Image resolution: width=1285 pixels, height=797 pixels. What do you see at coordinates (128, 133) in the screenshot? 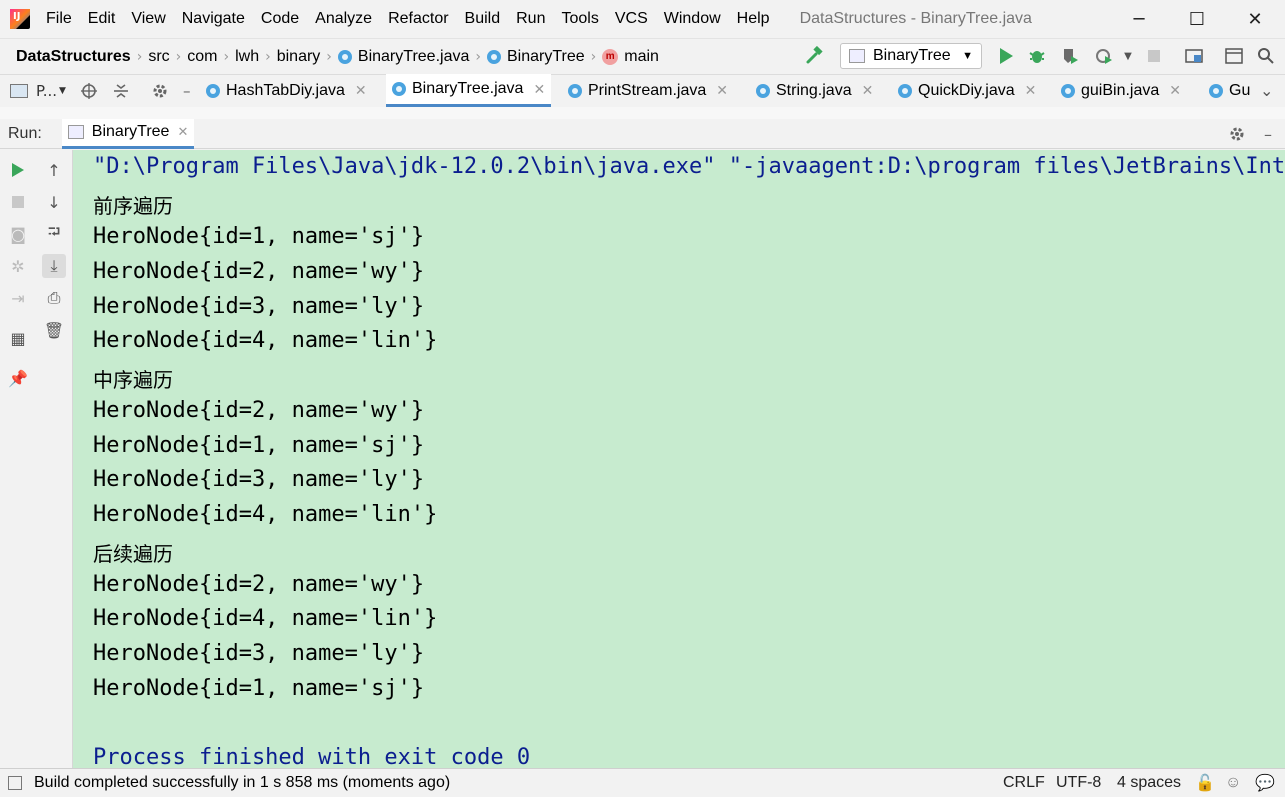
I see `run-tab-binarytree: BinaryTree ✕` at bounding box center [128, 133].